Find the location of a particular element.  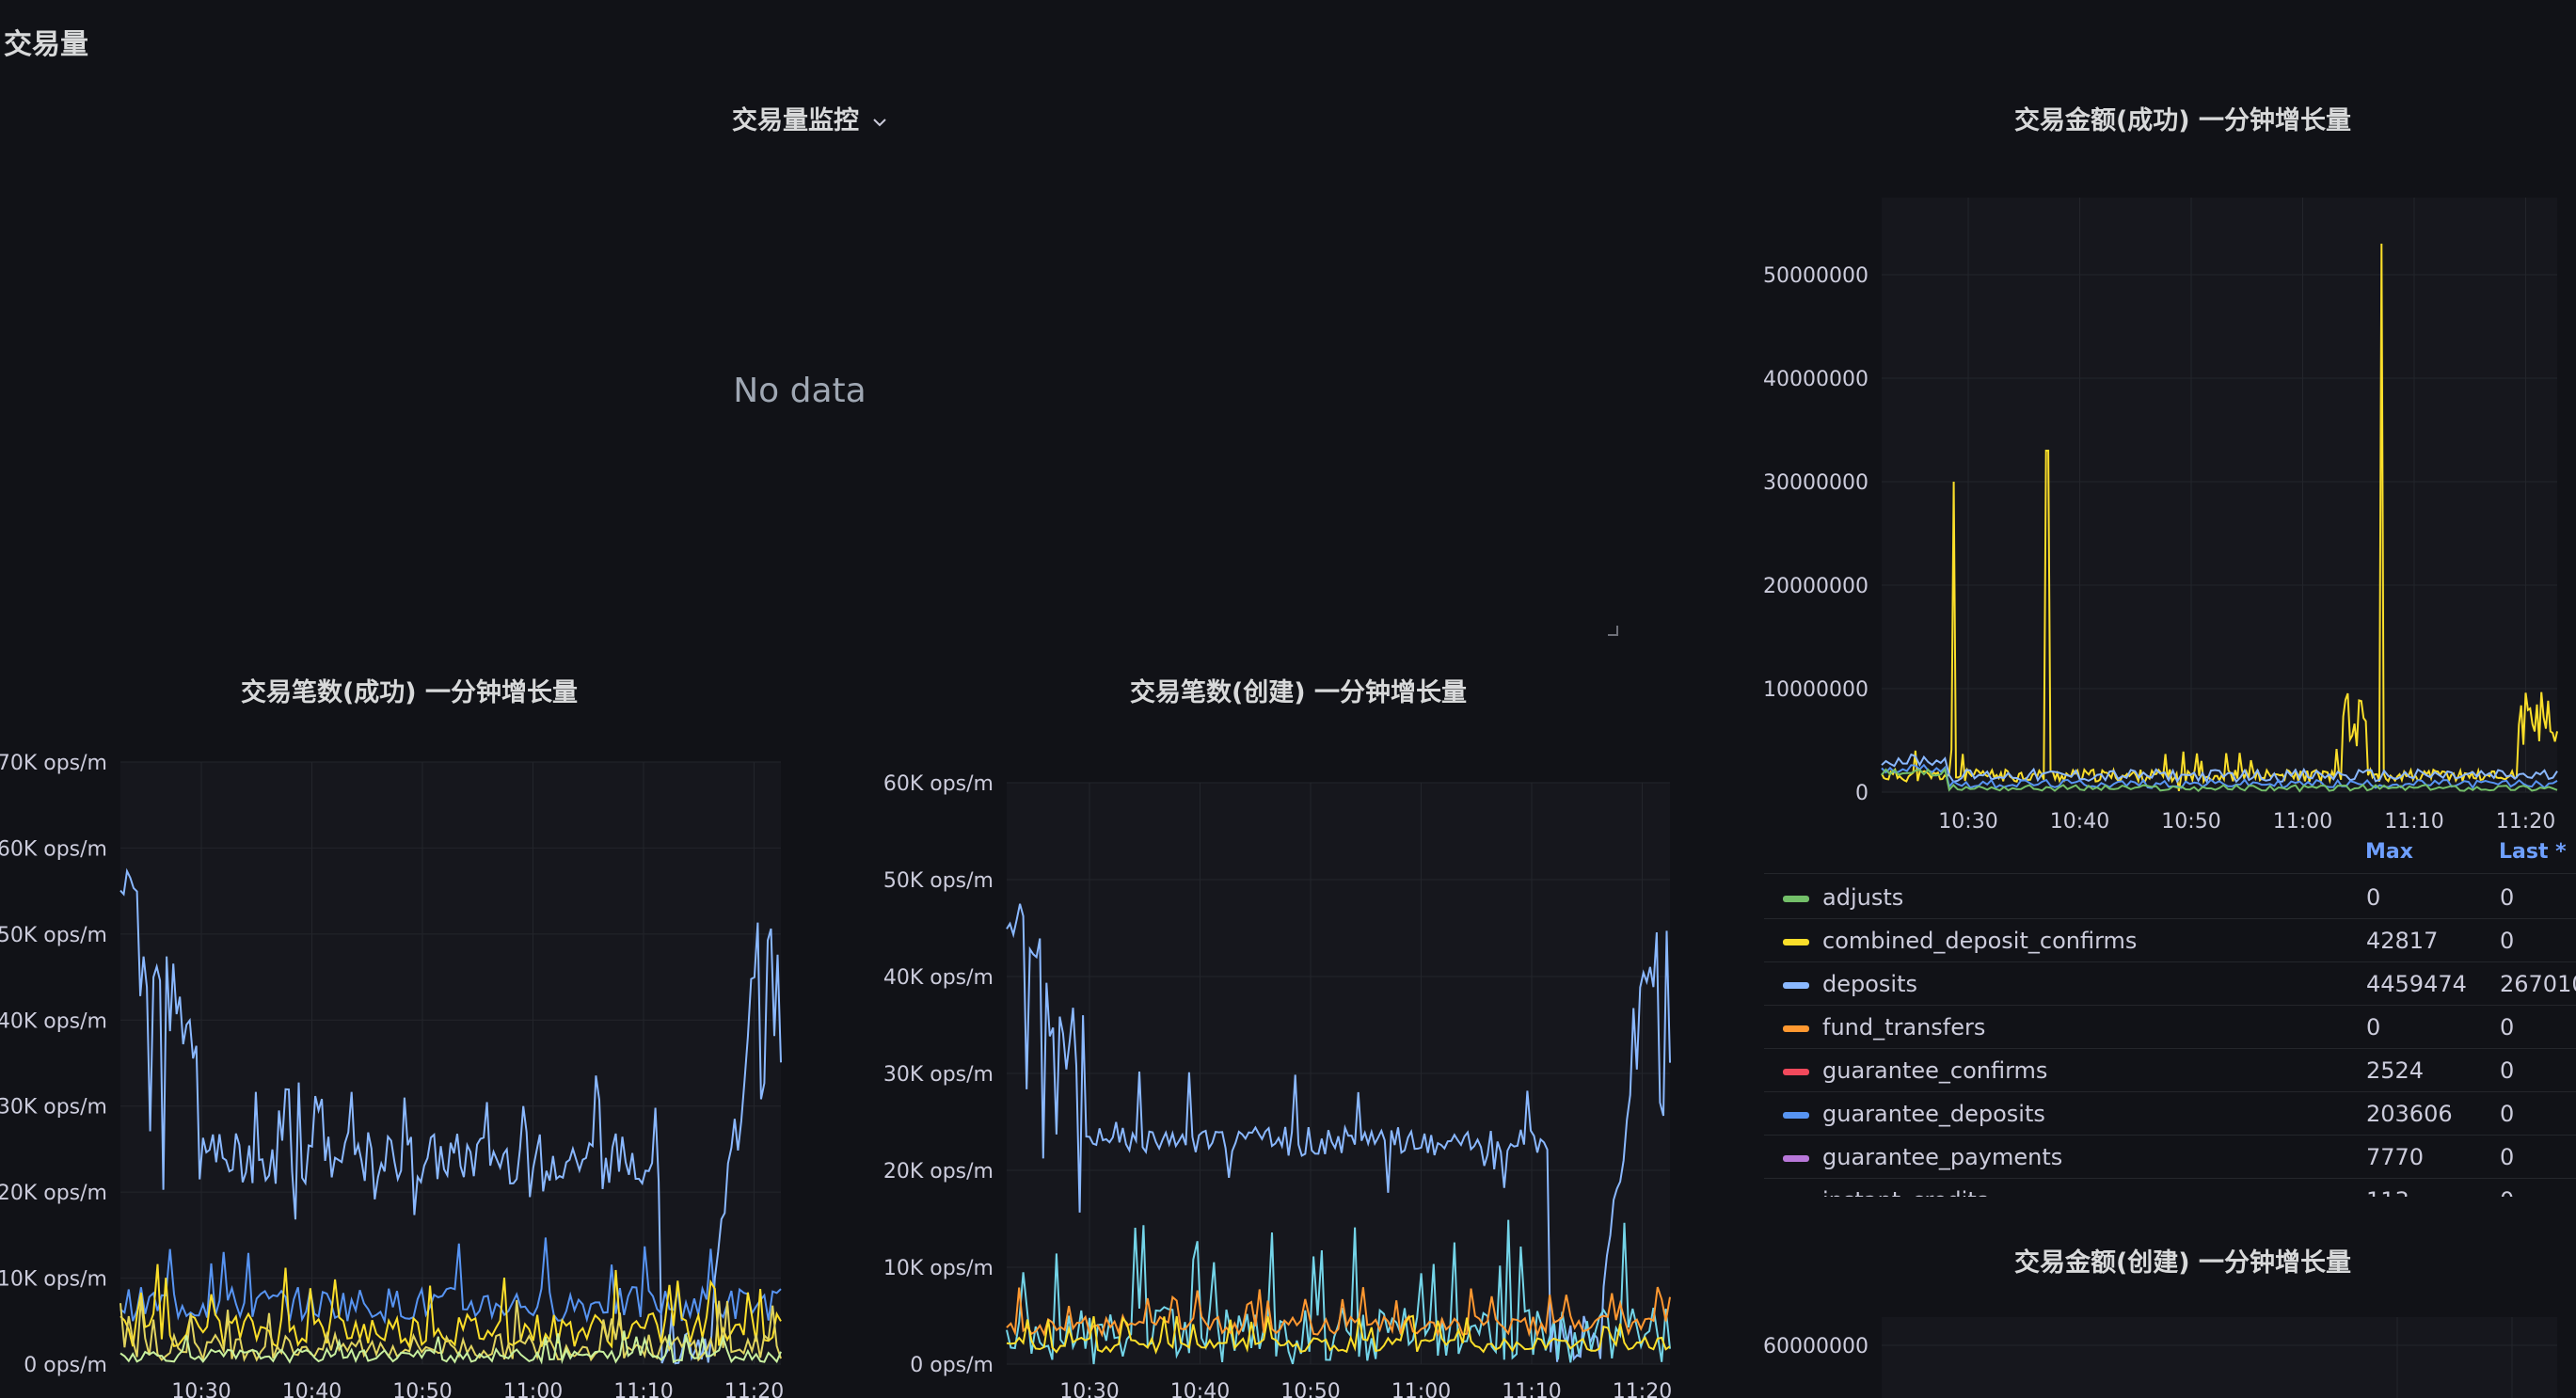

legend-max-value: 4459474 is located at coordinates (2417, 984).